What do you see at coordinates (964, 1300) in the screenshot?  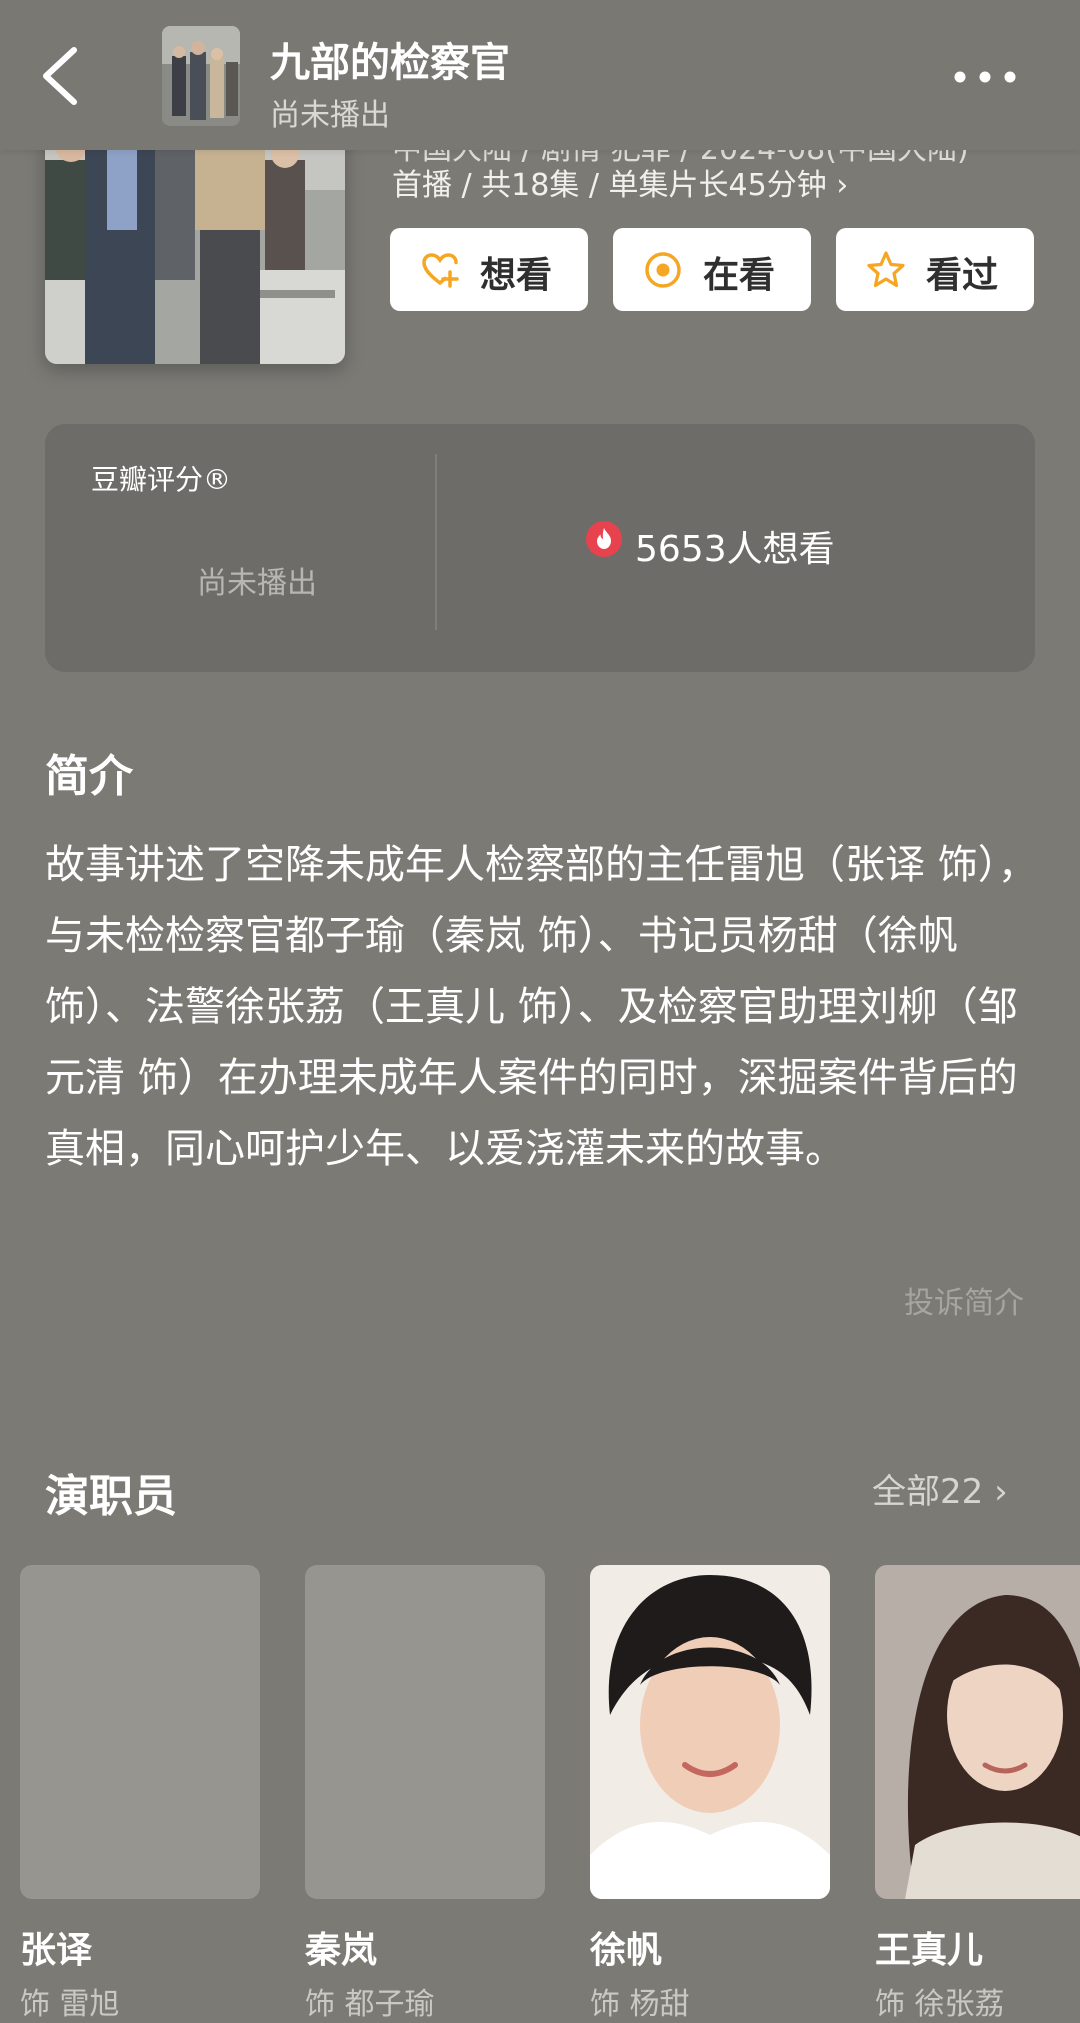 I see `report-synopsis-link: 投诉简介` at bounding box center [964, 1300].